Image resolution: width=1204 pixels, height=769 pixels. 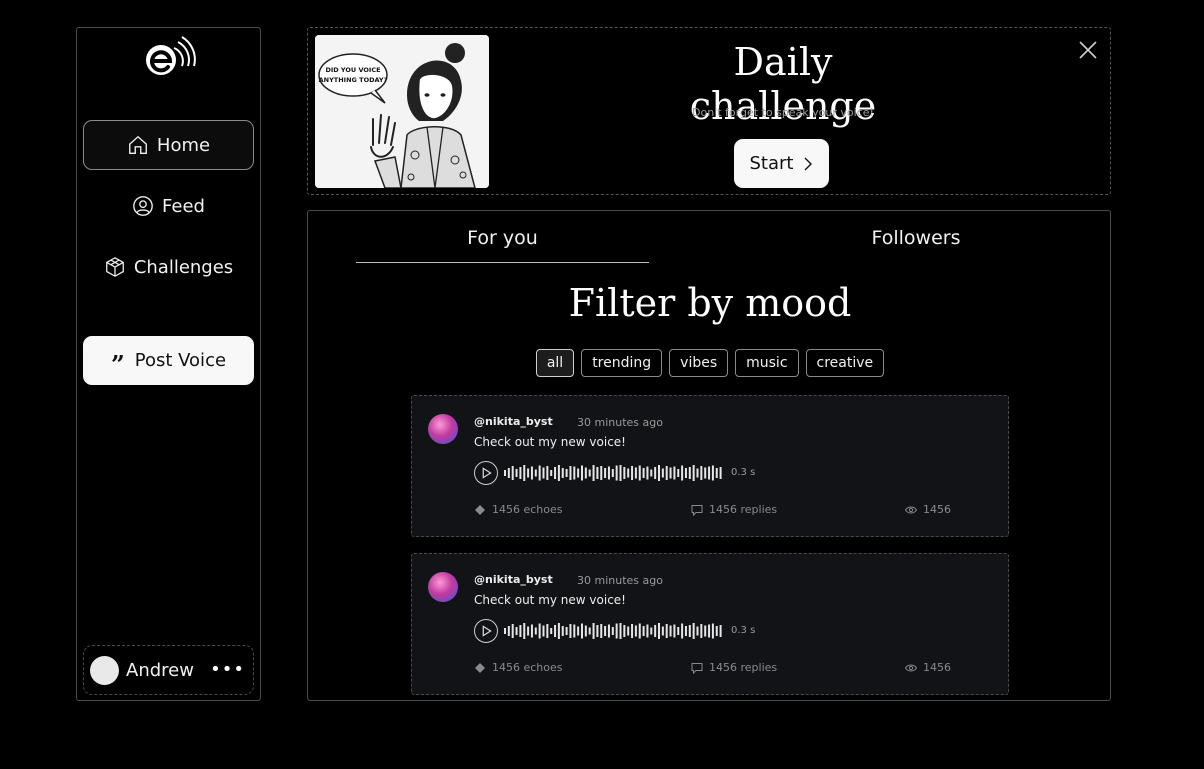 What do you see at coordinates (781, 163) in the screenshot?
I see `start-button: Start` at bounding box center [781, 163].